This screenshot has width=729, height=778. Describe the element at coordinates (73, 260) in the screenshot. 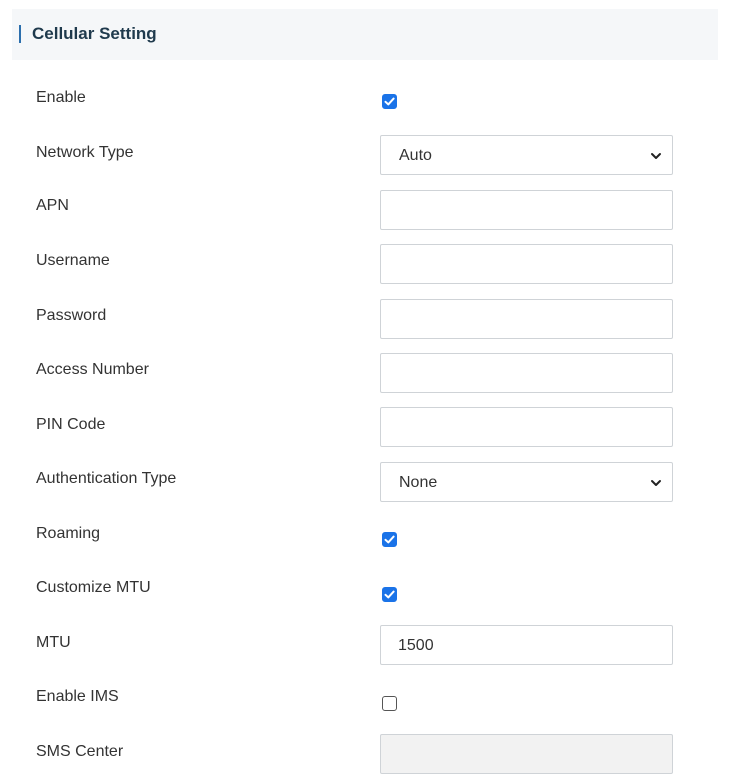

I see `username-label: Username` at that location.